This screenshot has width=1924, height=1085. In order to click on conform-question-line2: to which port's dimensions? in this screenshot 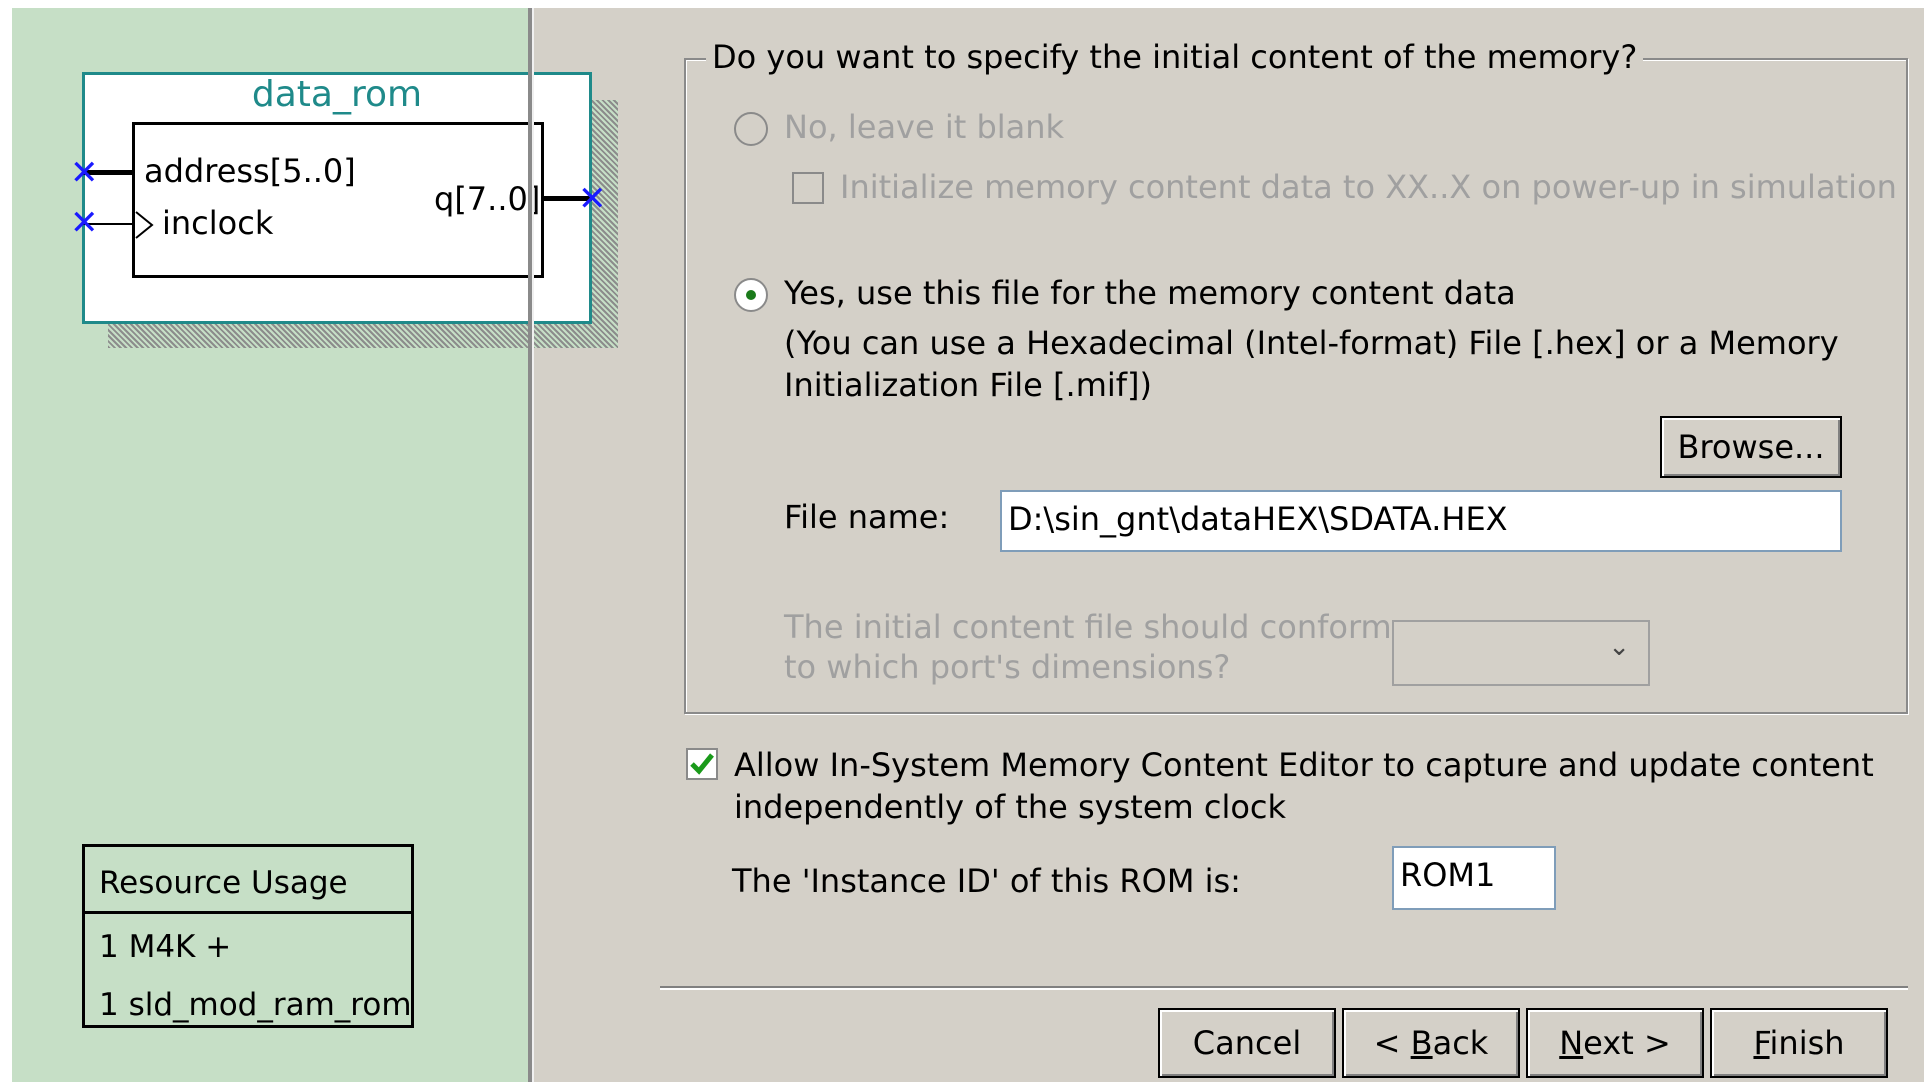, I will do `click(1007, 667)`.